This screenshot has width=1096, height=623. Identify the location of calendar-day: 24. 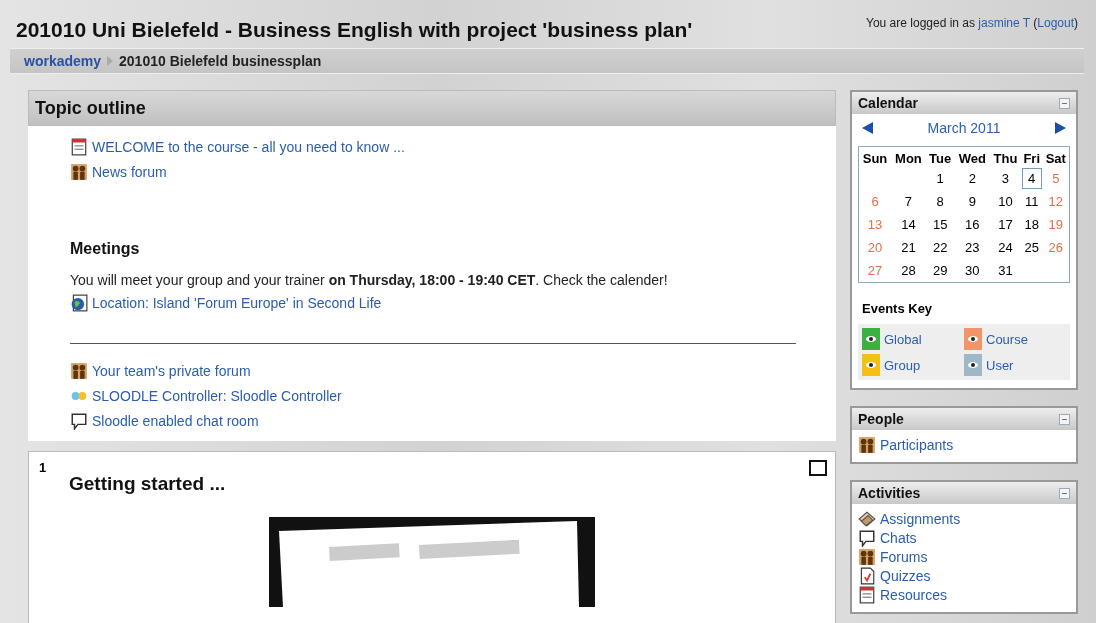
(1005, 247).